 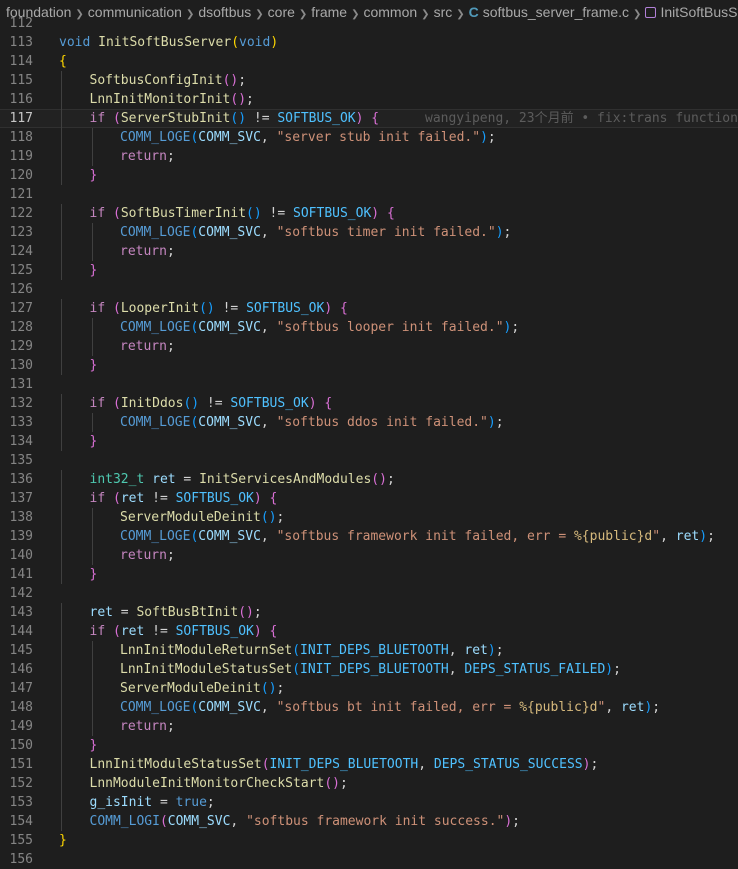 I want to click on code-line: 144 if (ret != SOFTBUS_OK) {, so click(x=369, y=631).